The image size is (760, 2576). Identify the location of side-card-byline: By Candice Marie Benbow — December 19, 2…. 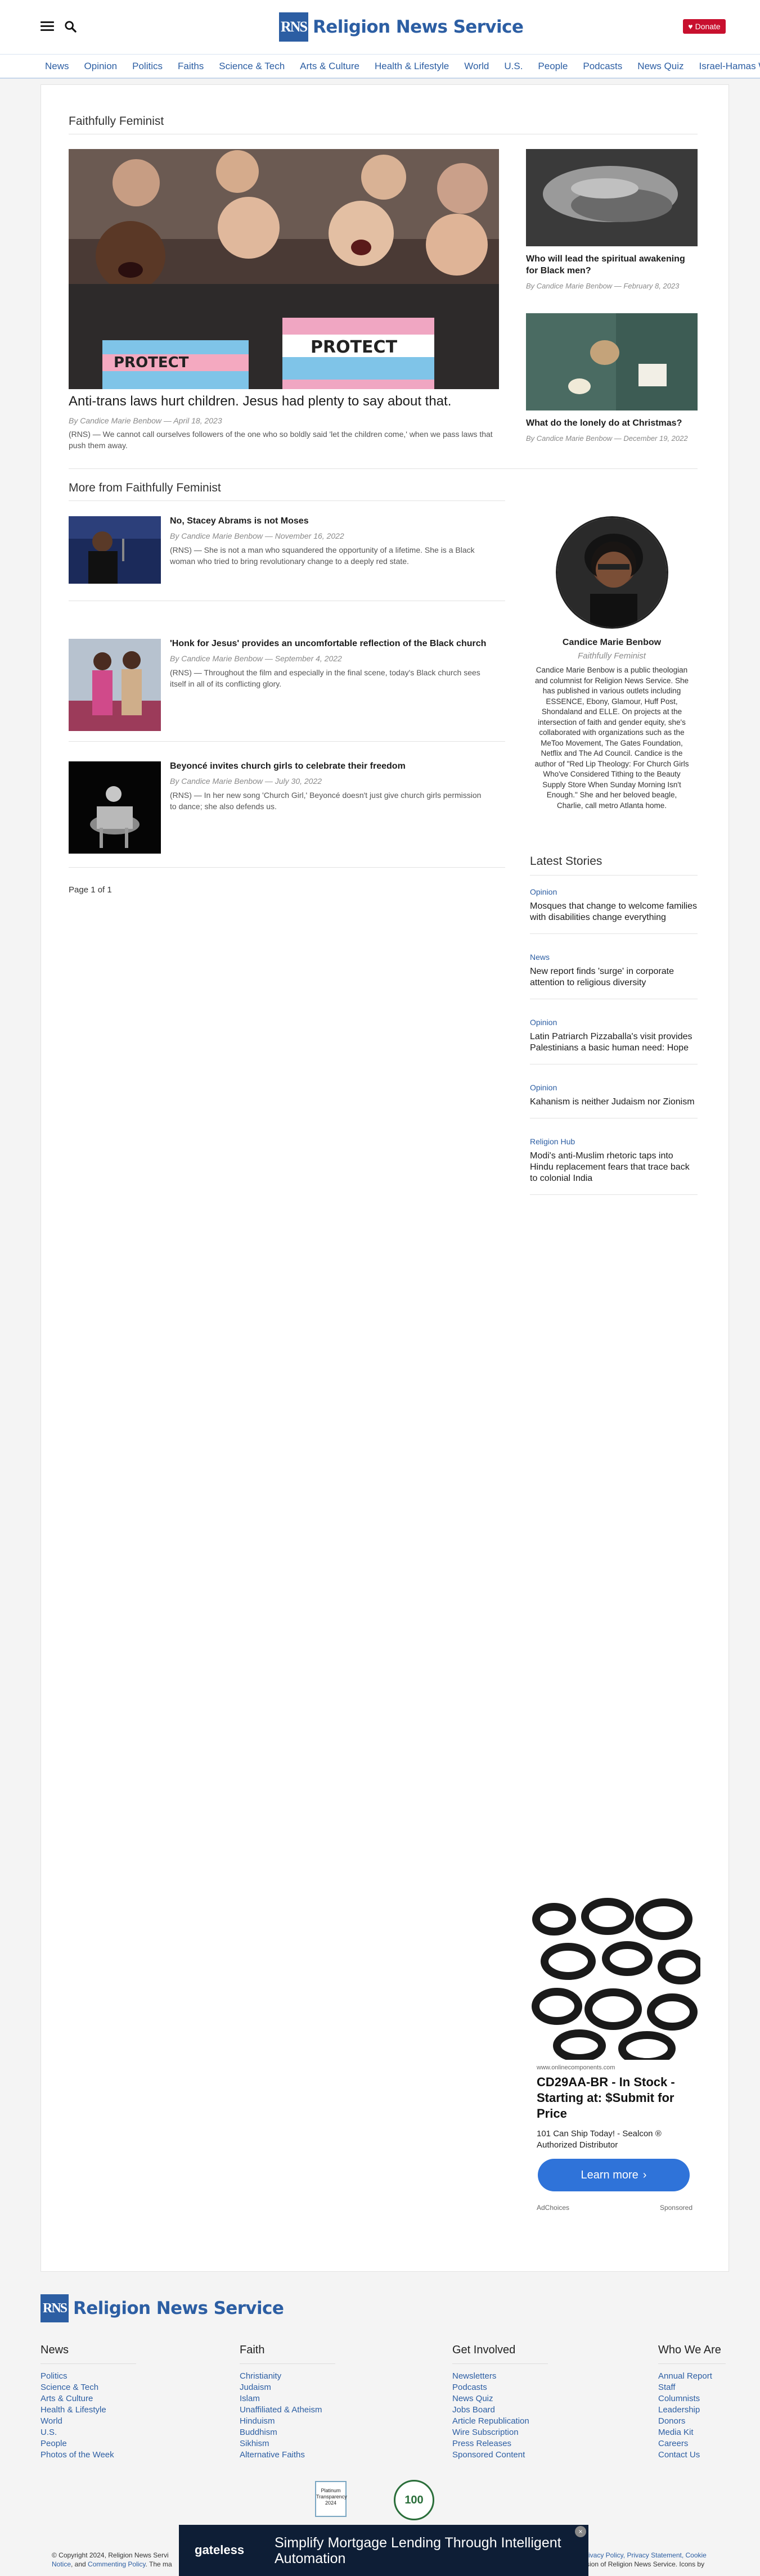
(607, 438).